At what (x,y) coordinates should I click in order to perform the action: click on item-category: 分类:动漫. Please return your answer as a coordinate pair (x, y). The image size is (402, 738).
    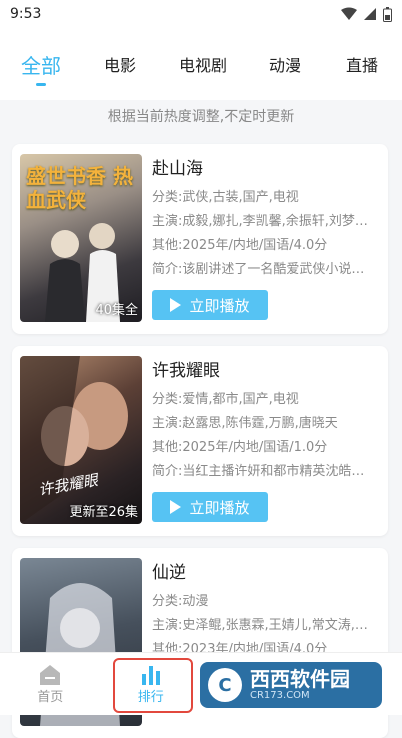
    Looking at the image, I should click on (267, 602).